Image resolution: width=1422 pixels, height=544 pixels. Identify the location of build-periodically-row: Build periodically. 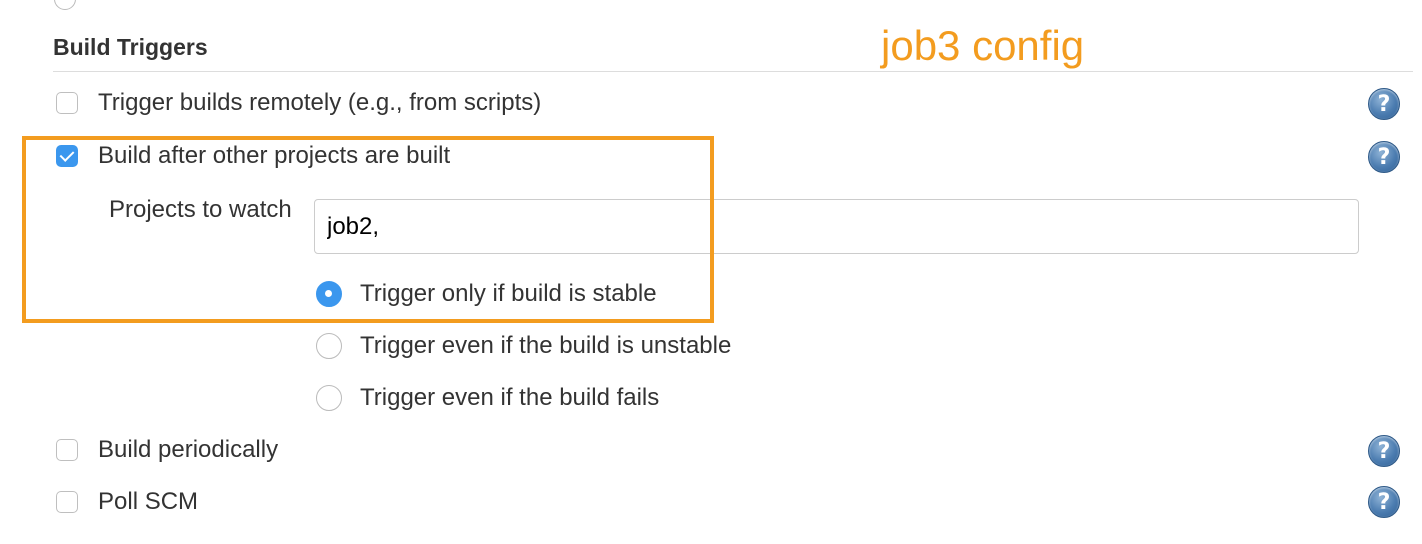
(167, 449).